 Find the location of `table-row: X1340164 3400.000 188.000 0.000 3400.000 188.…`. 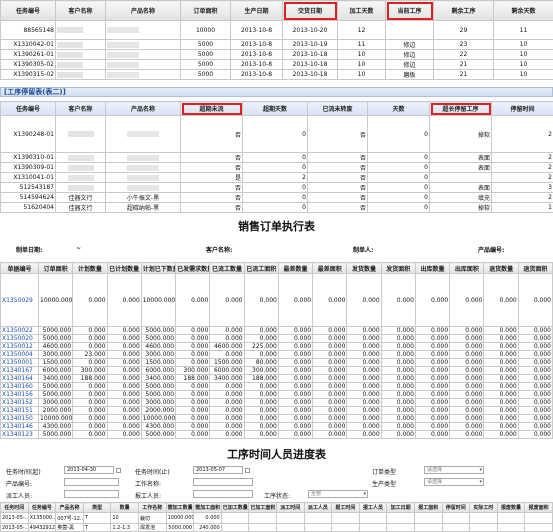

table-row: X1340164 3400.000 188.000 0.000 3400.000 188.… is located at coordinates (276, 378).